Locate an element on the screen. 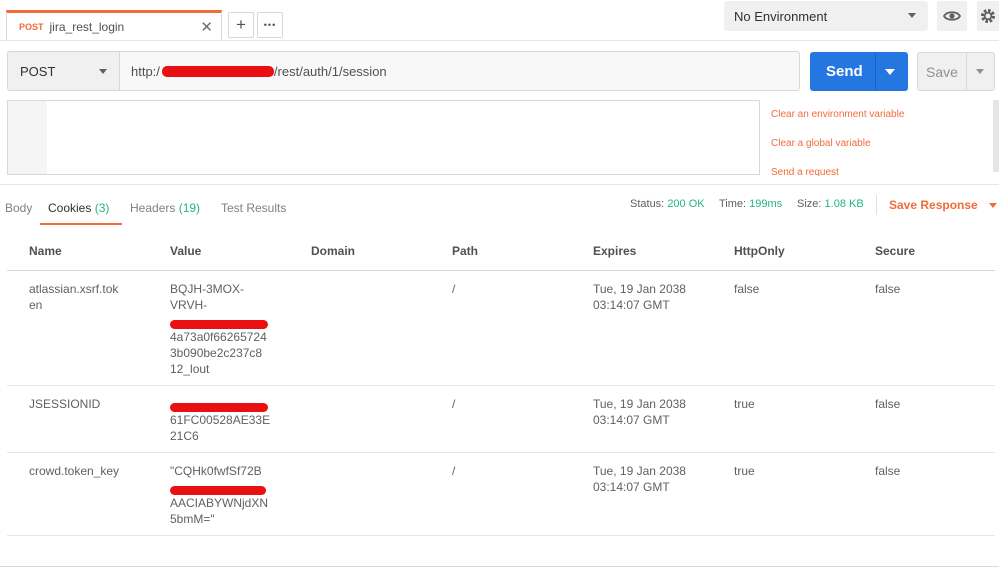 This screenshot has height=570, width=999. tab-label: Test Results is located at coordinates (254, 208).